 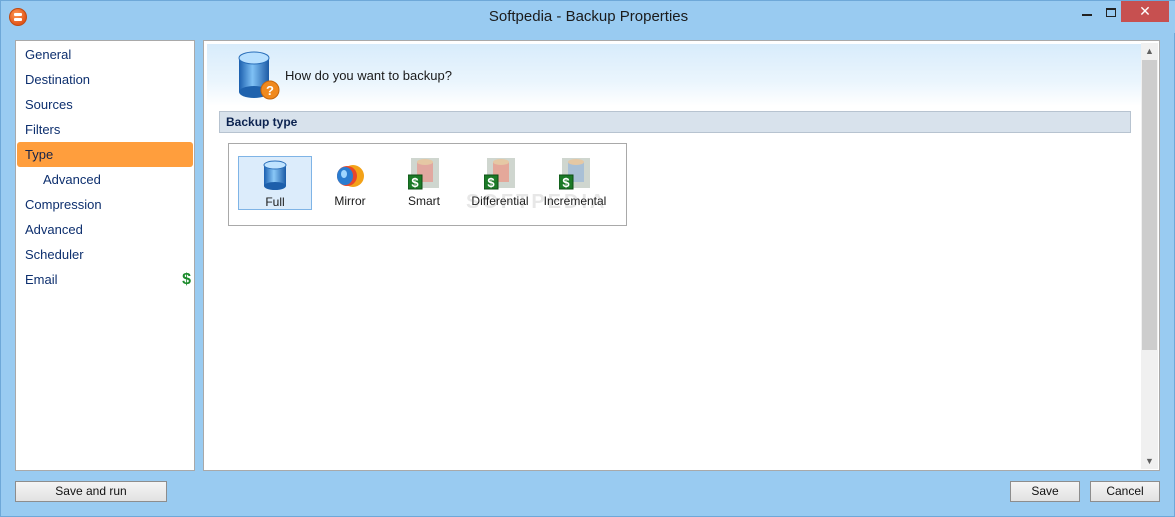 What do you see at coordinates (350, 174) in the screenshot?
I see `mirror-disc-icon` at bounding box center [350, 174].